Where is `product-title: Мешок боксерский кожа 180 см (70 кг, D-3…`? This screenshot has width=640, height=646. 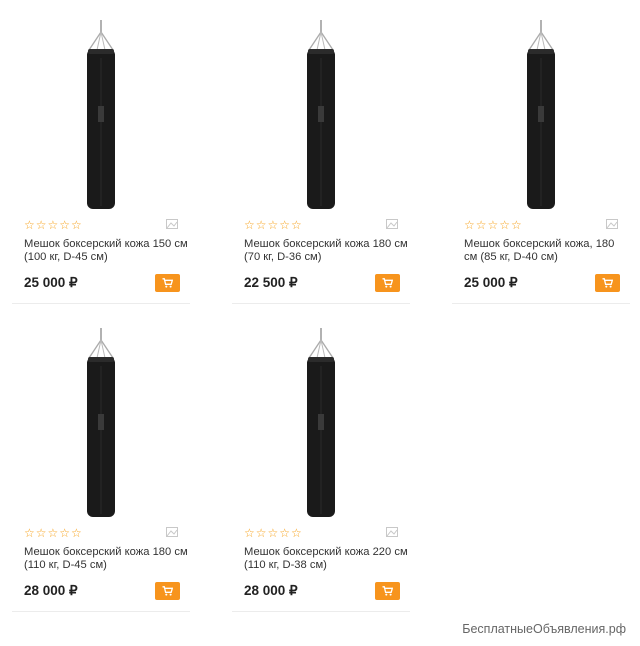
product-title: Мешок боксерский кожа 180 см (70 кг, D-3… is located at coordinates (326, 251).